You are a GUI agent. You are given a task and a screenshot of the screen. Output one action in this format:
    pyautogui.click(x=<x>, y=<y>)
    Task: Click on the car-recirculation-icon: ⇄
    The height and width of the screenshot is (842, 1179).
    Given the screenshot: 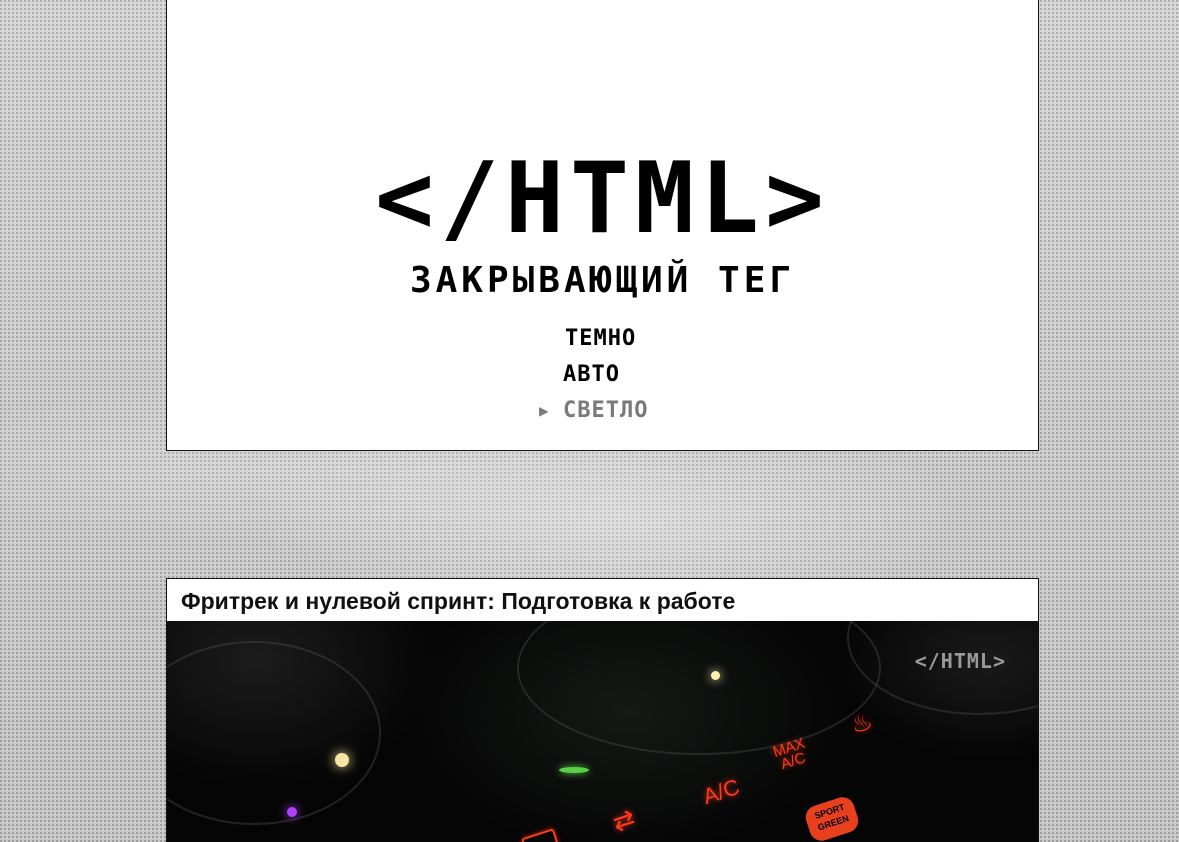 What is the action you would take?
    pyautogui.click(x=623, y=820)
    